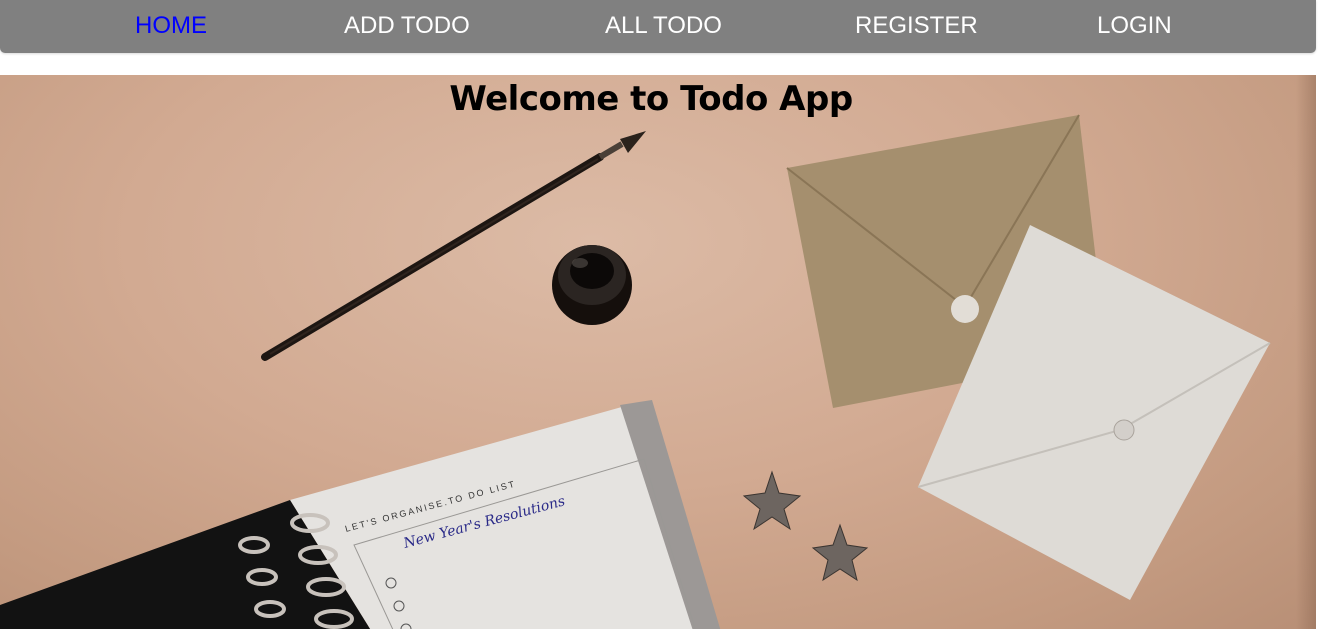  Describe the element at coordinates (171, 26) in the screenshot. I see `nav-link-home: HOME` at that location.